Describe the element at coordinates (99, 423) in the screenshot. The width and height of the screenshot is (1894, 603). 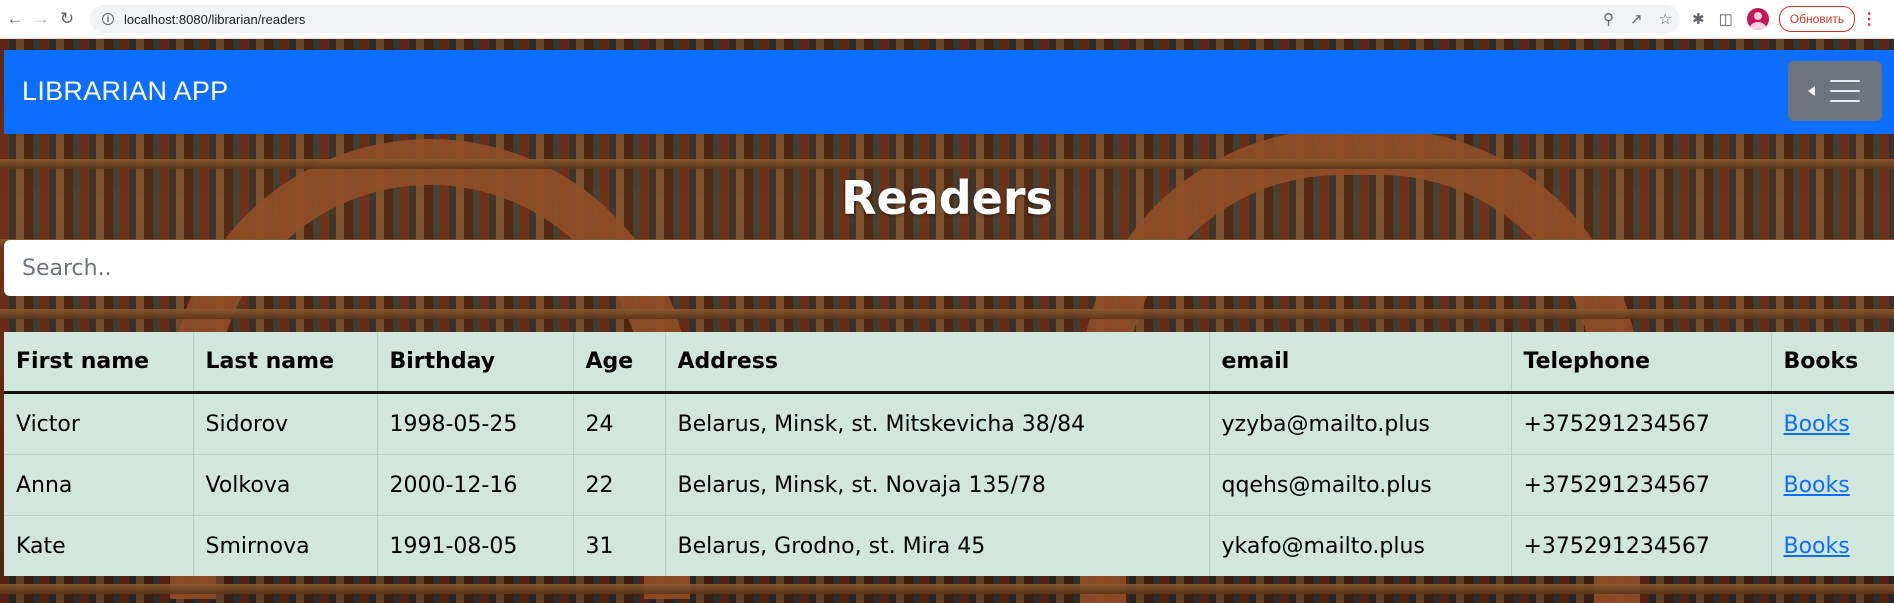
I see `cell-first-name: Victor` at that location.